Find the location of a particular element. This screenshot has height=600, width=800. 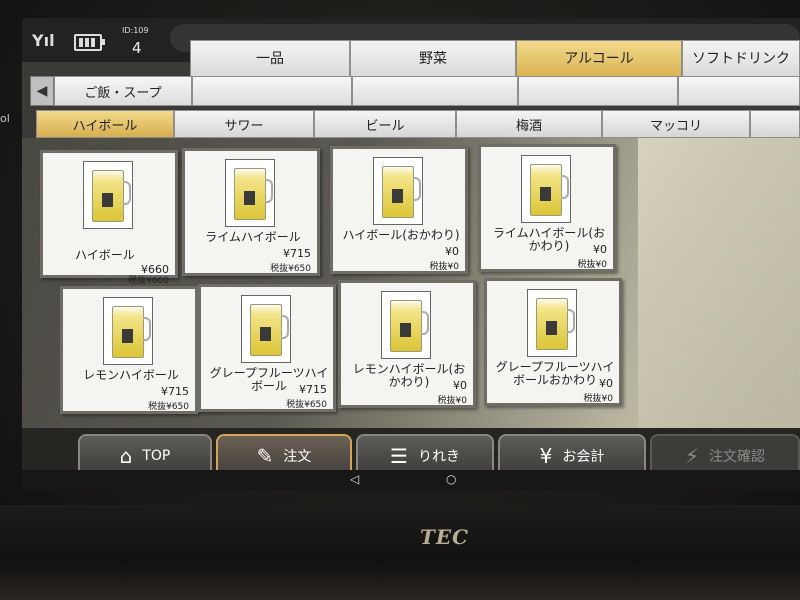

lightning-icon: ⚡ is located at coordinates (692, 456).